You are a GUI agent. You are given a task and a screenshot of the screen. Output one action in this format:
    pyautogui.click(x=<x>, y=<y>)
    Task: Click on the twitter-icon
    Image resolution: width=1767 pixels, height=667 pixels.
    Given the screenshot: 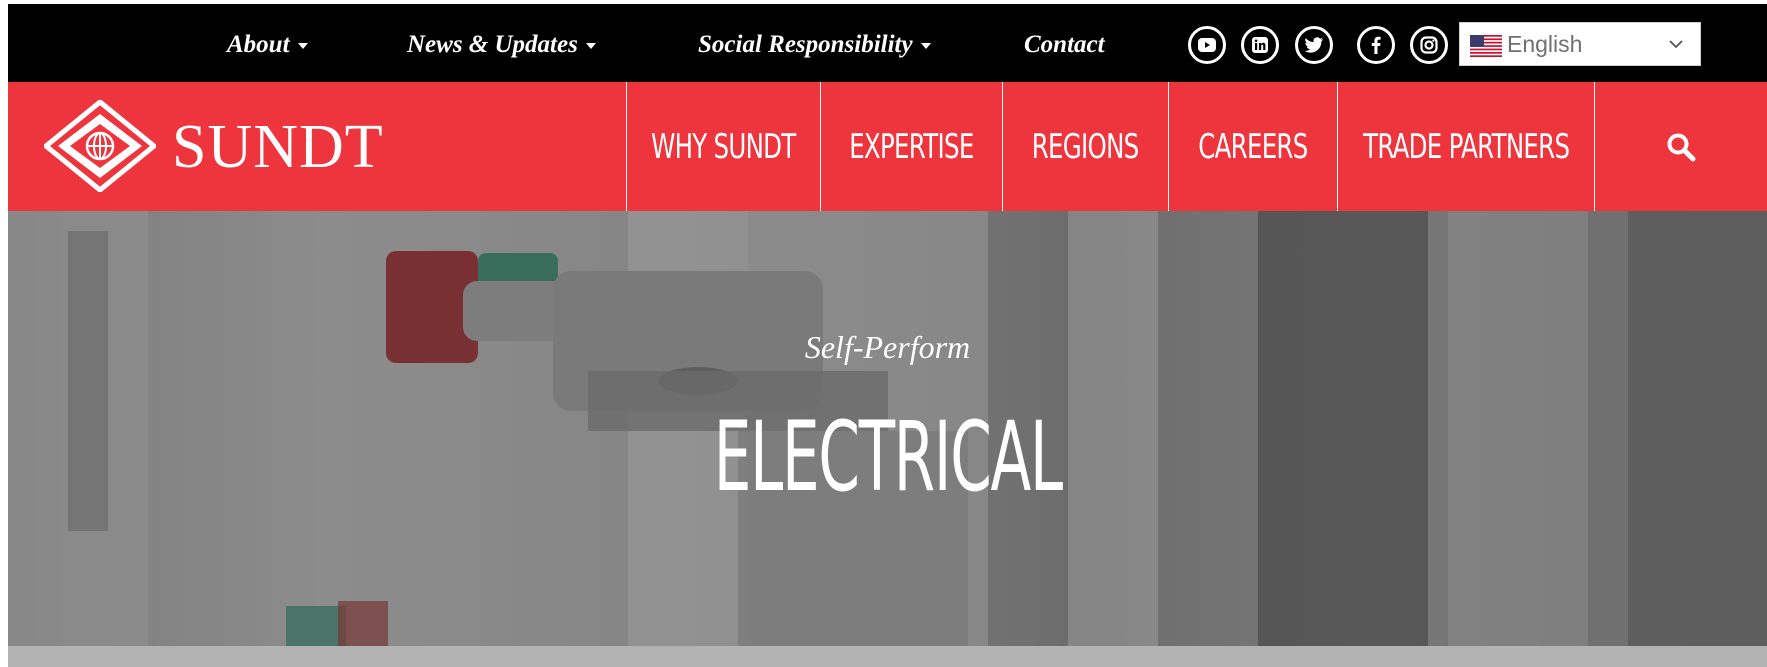 What is the action you would take?
    pyautogui.click(x=1314, y=45)
    